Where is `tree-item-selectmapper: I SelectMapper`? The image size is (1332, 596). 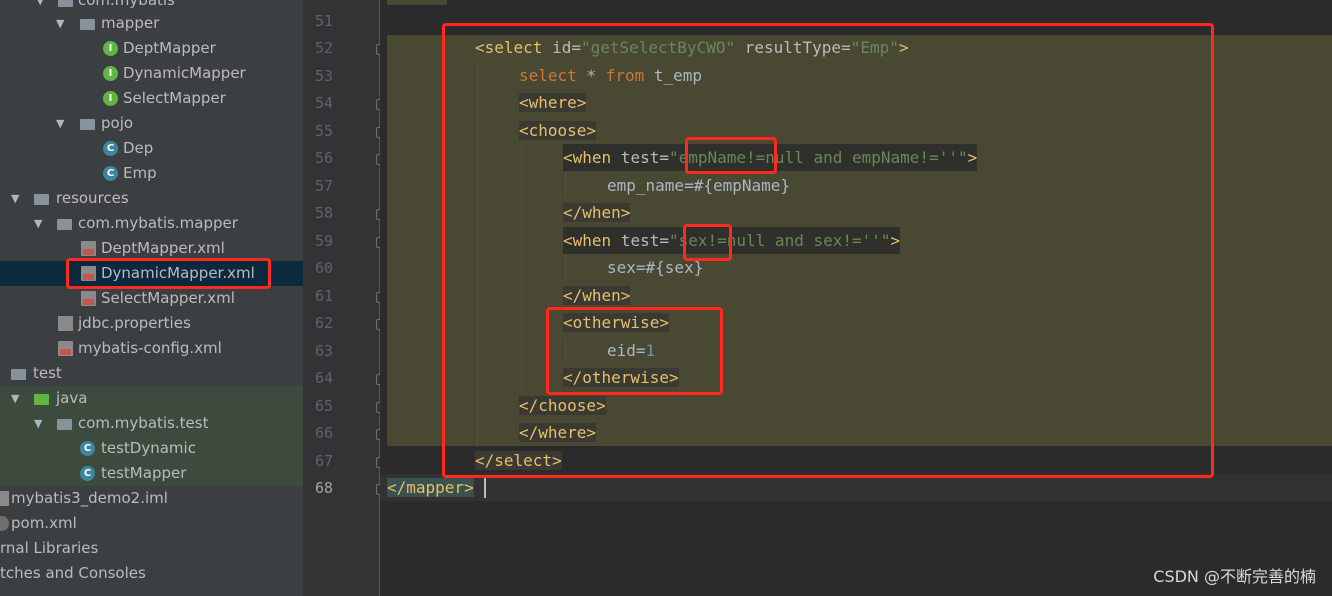
tree-item-selectmapper: I SelectMapper is located at coordinates (151, 98).